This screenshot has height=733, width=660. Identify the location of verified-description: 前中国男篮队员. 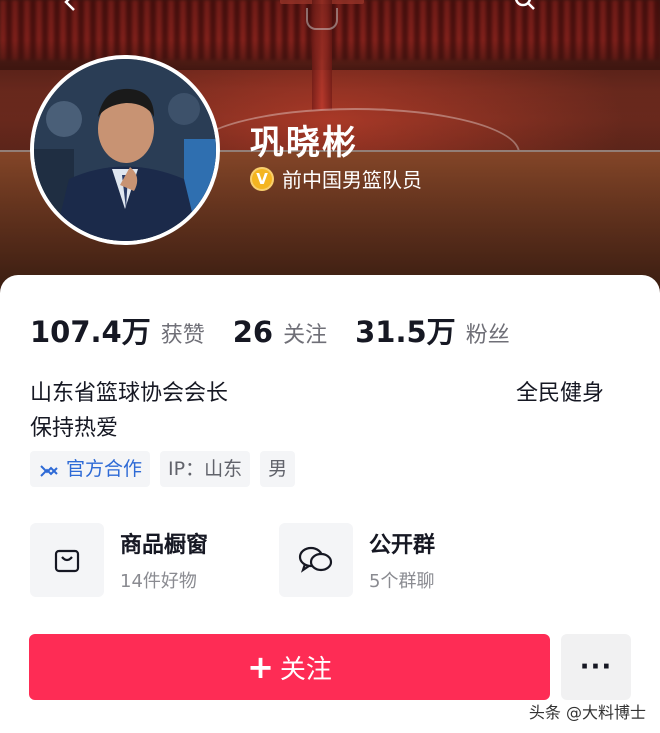
(352, 180).